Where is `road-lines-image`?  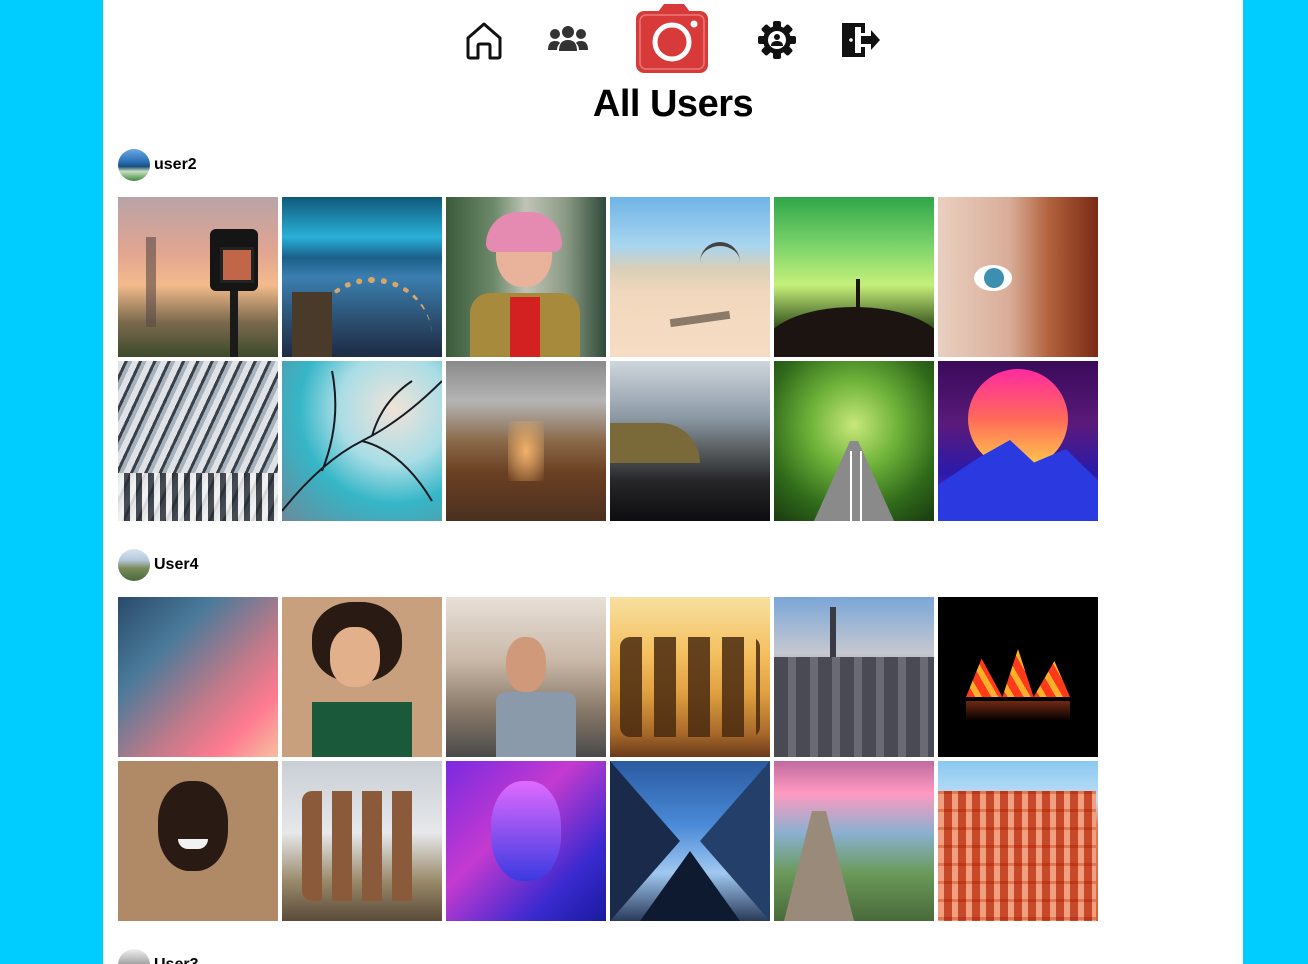
road-lines-image is located at coordinates (856, 486).